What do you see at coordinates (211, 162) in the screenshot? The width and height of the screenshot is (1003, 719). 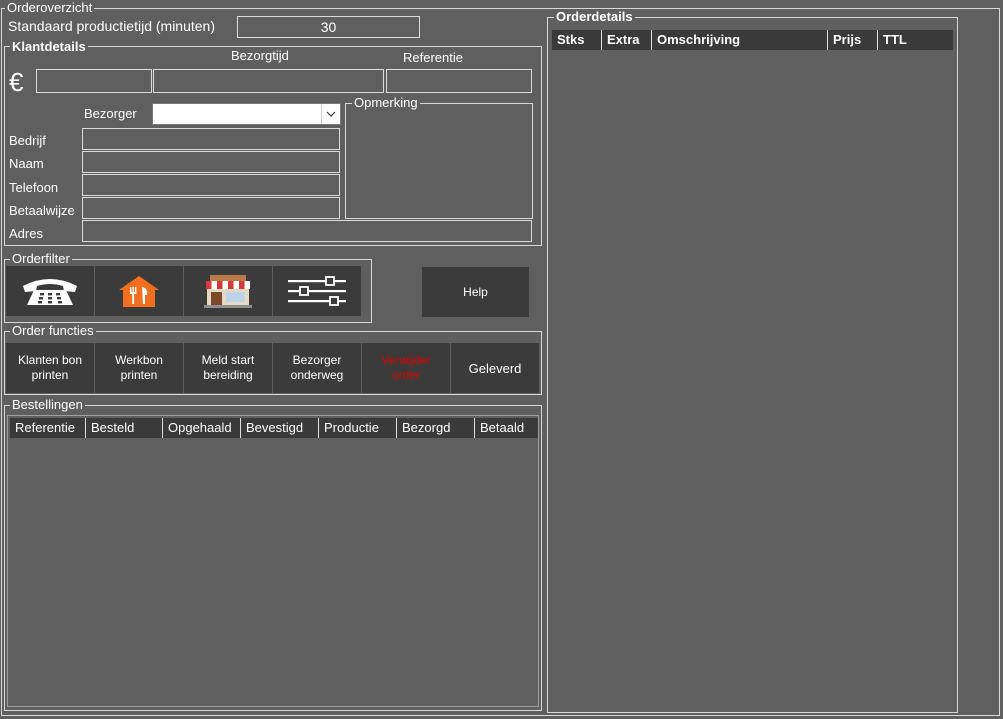 I see `name-input` at bounding box center [211, 162].